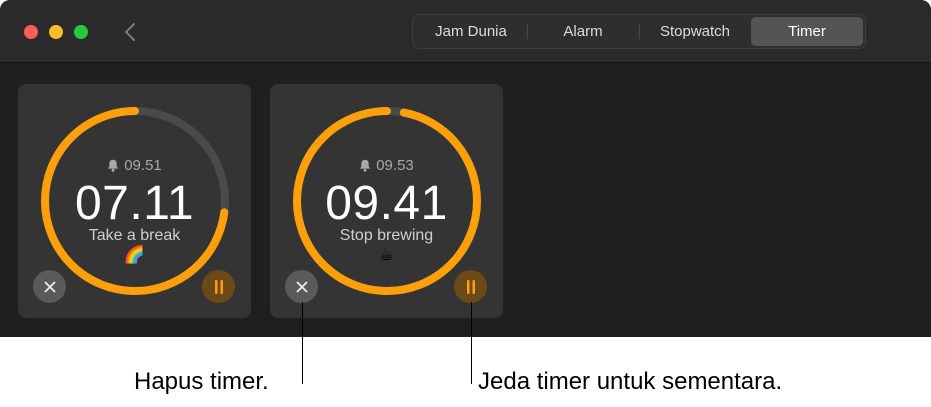 The height and width of the screenshot is (407, 931). Describe the element at coordinates (81, 32) in the screenshot. I see `zoom-window-button` at that location.